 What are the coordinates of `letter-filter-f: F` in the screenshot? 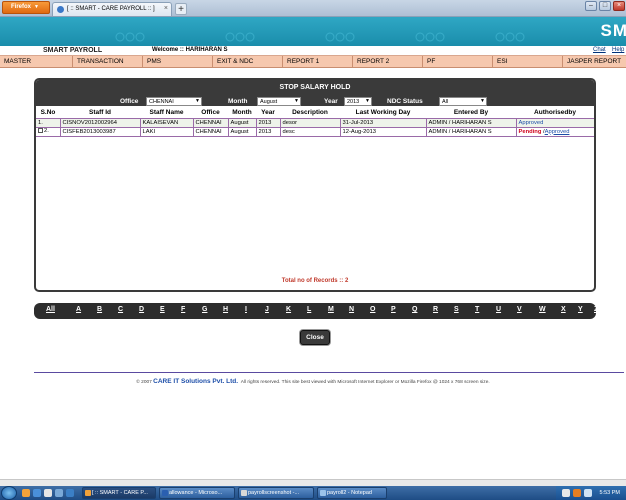 It's located at (183, 309).